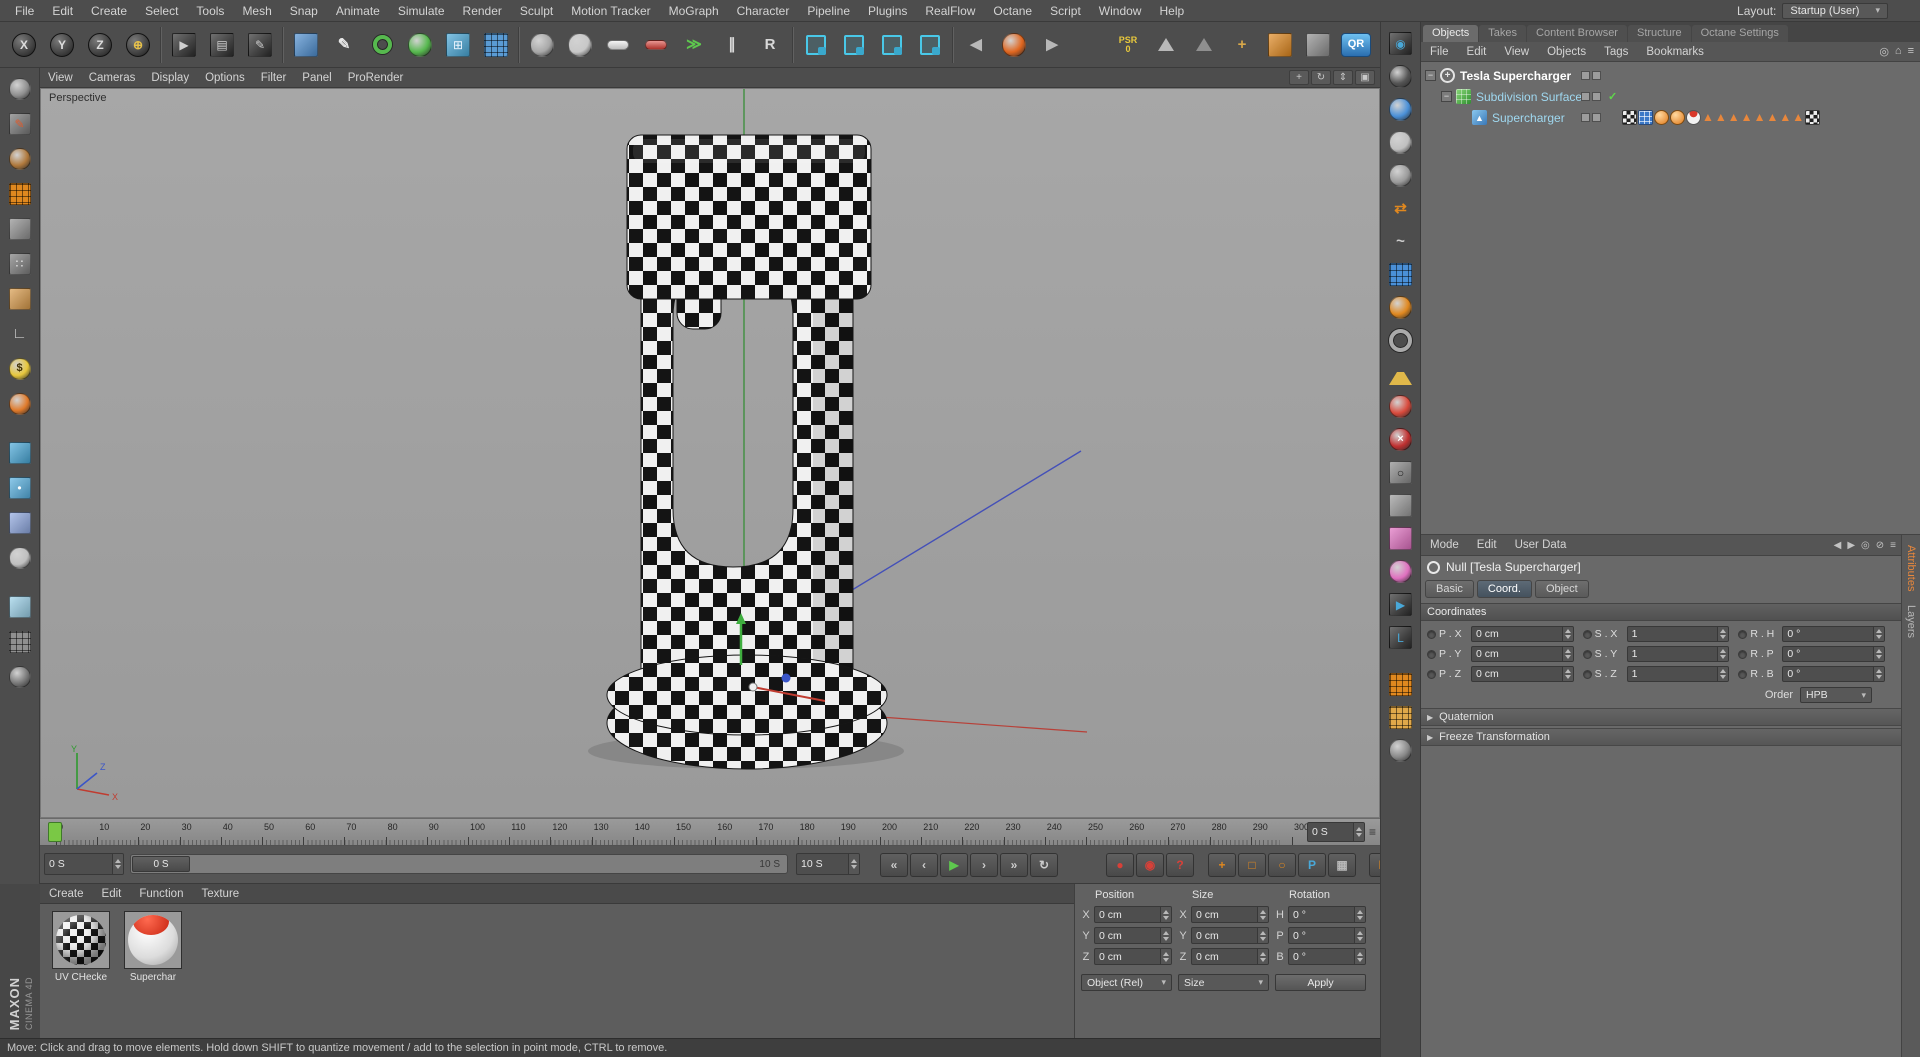  Describe the element at coordinates (170, 78) in the screenshot. I see `viewport-menu-display: Display` at that location.